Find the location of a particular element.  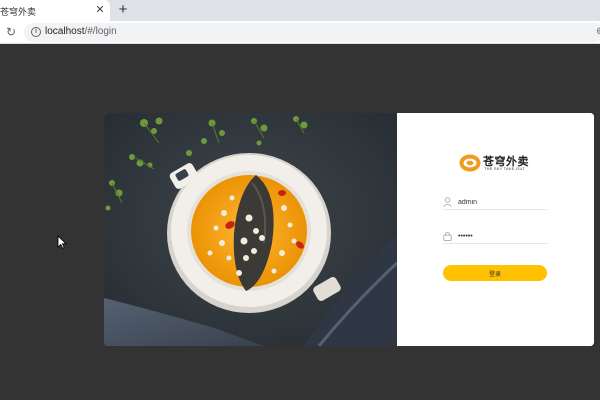

tab-title: 苍穹外卖 is located at coordinates (18, 12).